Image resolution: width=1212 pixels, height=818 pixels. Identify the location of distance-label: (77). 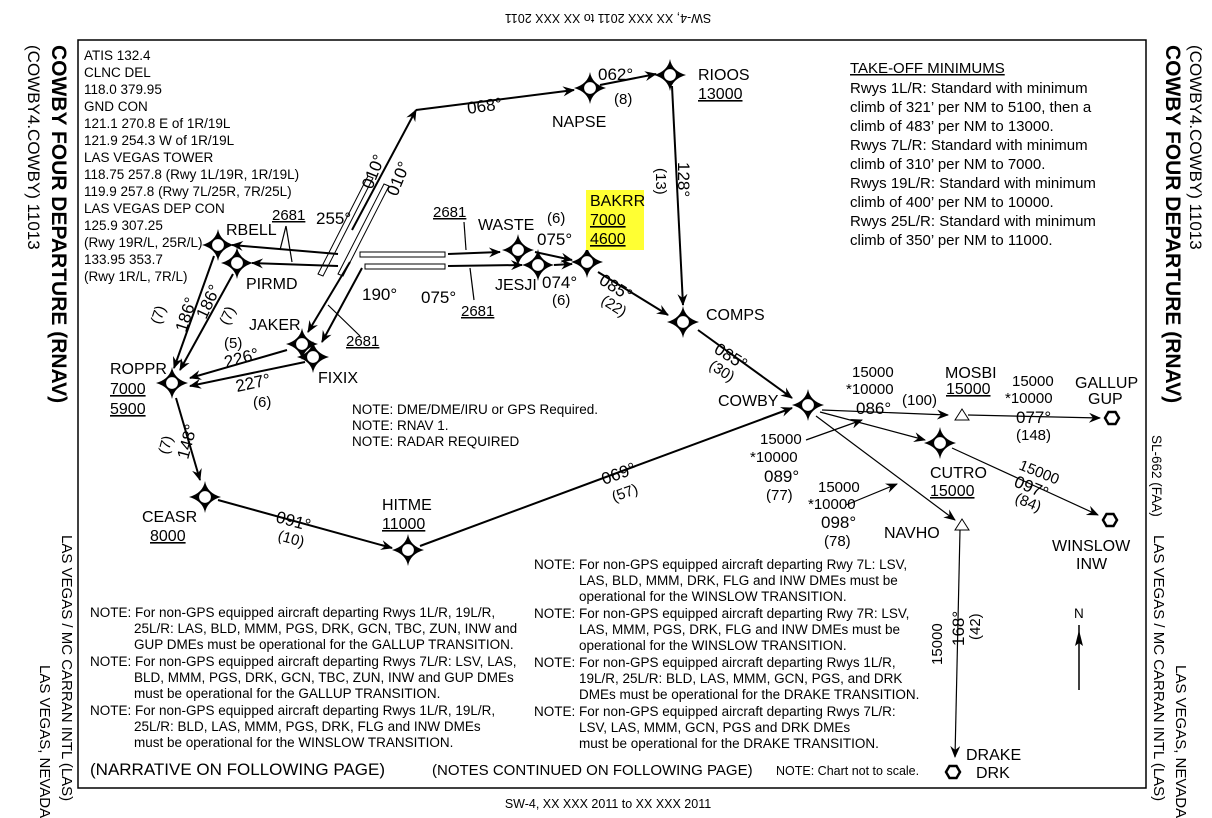
(779, 495).